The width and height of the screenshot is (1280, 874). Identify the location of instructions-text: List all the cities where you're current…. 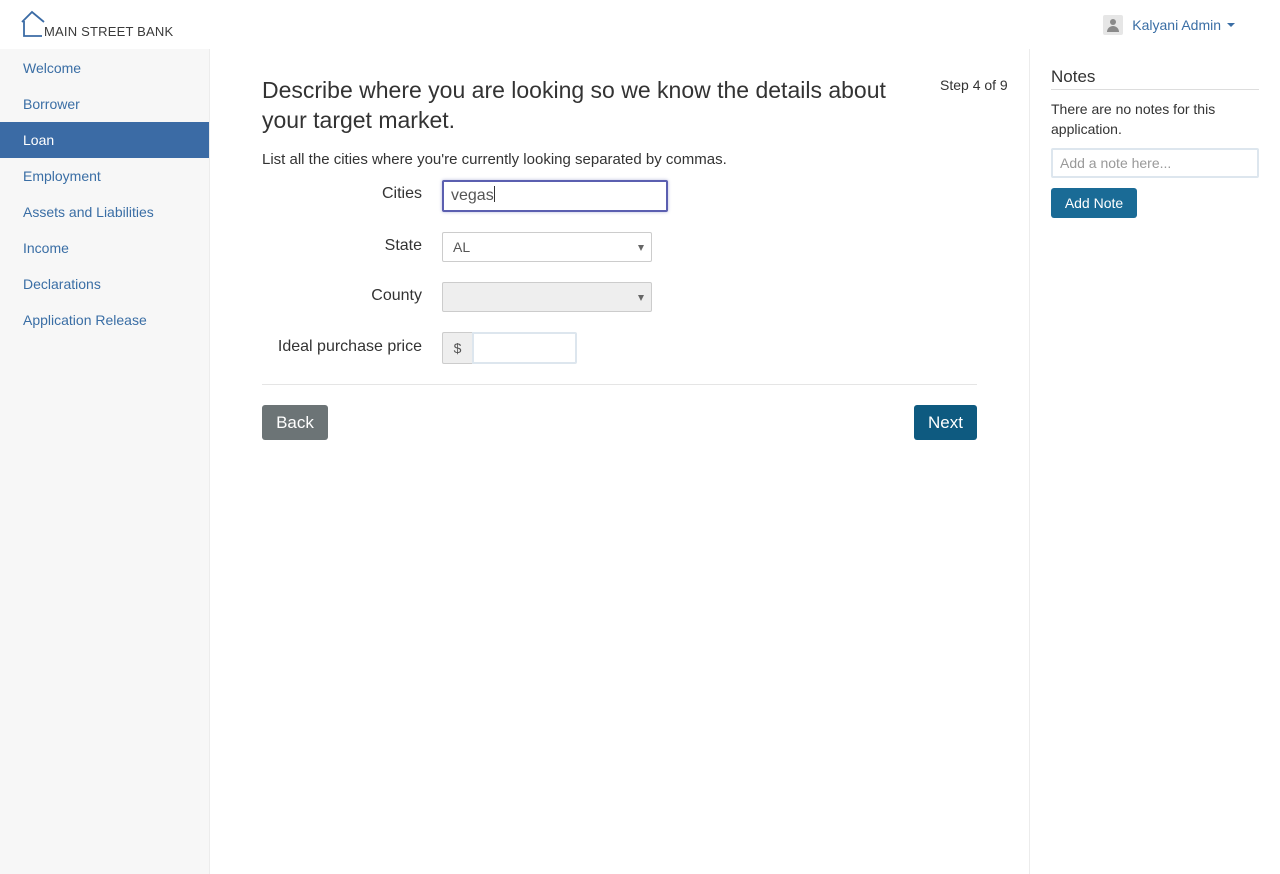
(494, 159).